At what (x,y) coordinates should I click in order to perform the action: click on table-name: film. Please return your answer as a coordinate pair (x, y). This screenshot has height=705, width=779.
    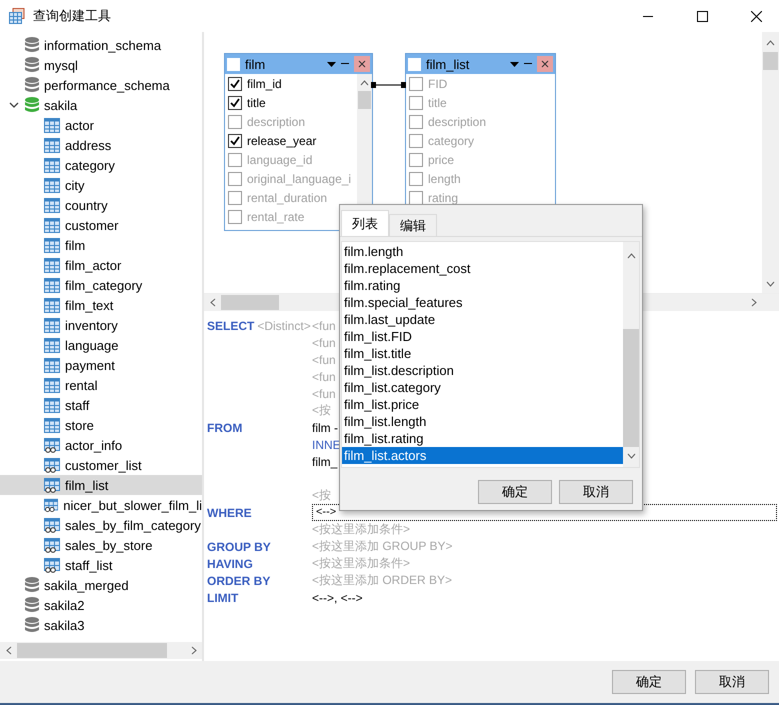
    Looking at the image, I should click on (255, 64).